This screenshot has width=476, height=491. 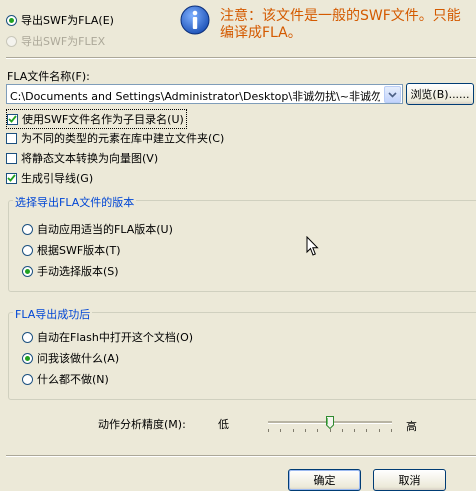 I want to click on cancel-button: 取消, so click(x=409, y=480).